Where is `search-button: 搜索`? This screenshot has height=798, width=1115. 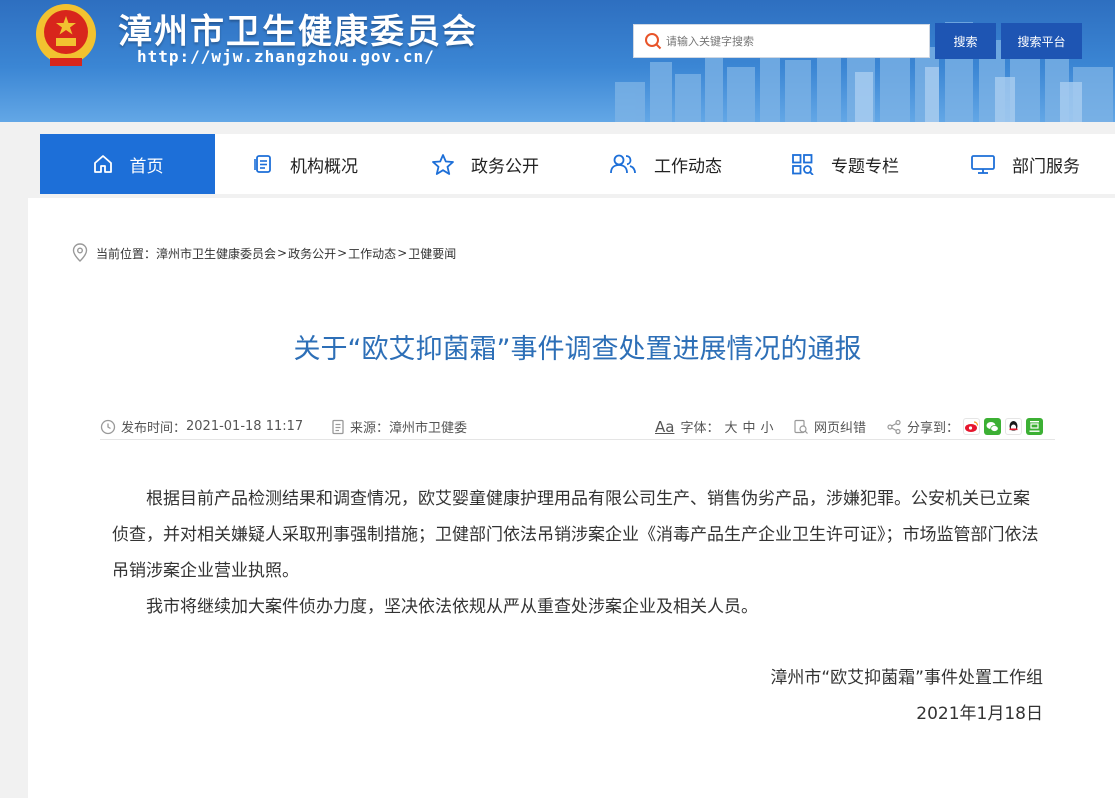
search-button: 搜索 is located at coordinates (965, 41).